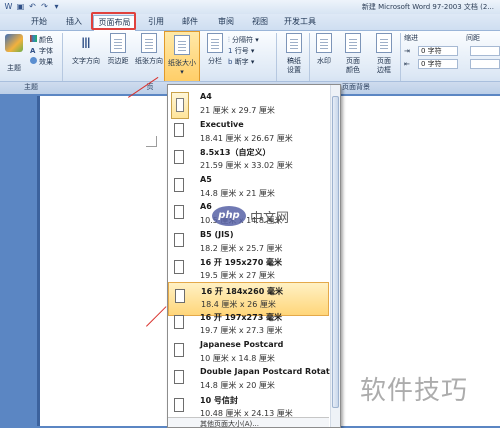  I want to click on watermark-button: 水印, so click(324, 49).